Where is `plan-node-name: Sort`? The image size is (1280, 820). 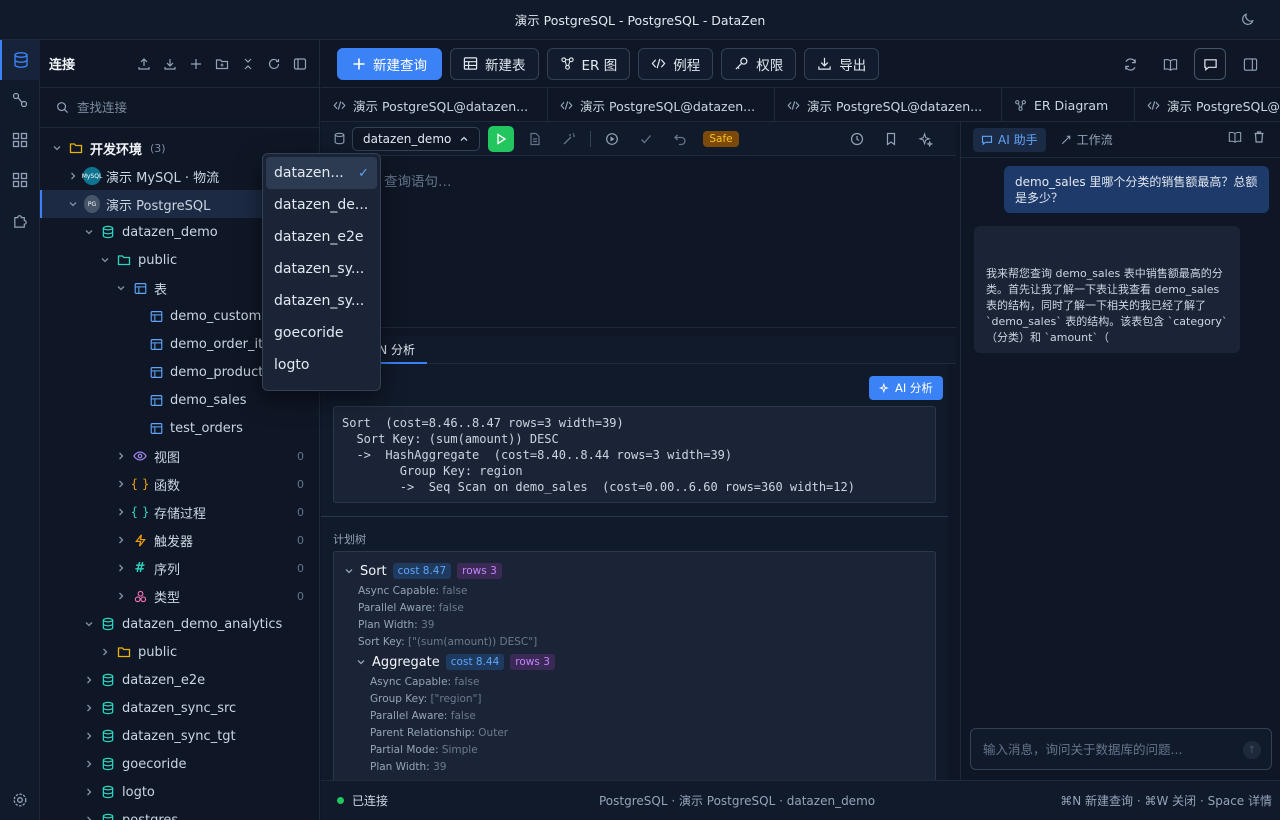 plan-node-name: Sort is located at coordinates (373, 571).